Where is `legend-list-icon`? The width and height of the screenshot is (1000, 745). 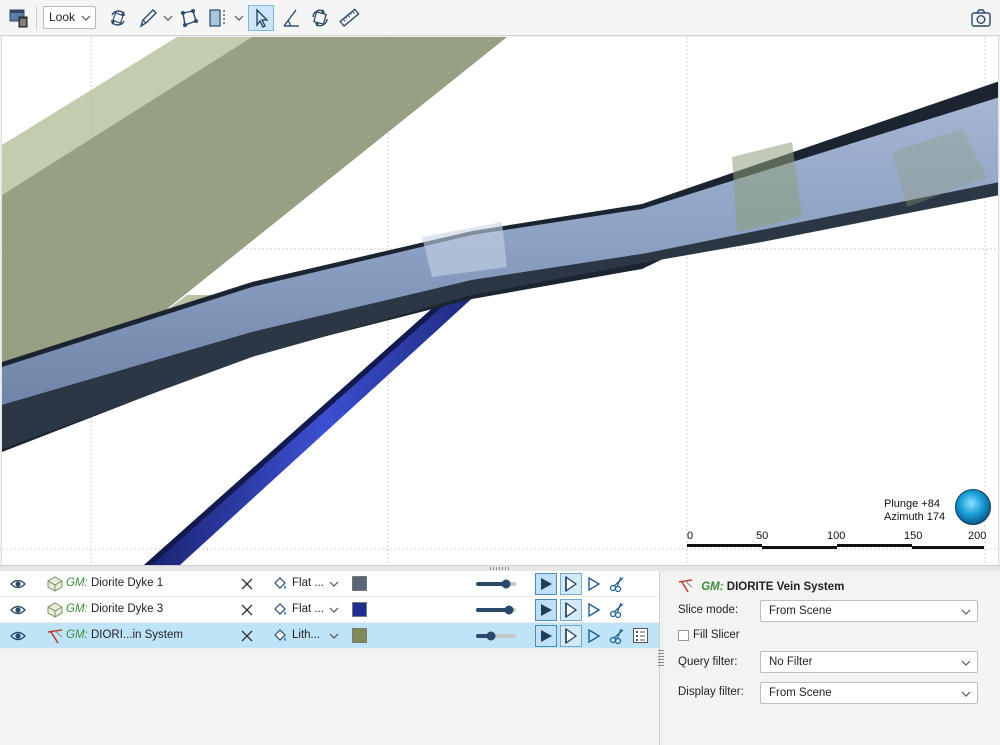
legend-list-icon is located at coordinates (640, 635).